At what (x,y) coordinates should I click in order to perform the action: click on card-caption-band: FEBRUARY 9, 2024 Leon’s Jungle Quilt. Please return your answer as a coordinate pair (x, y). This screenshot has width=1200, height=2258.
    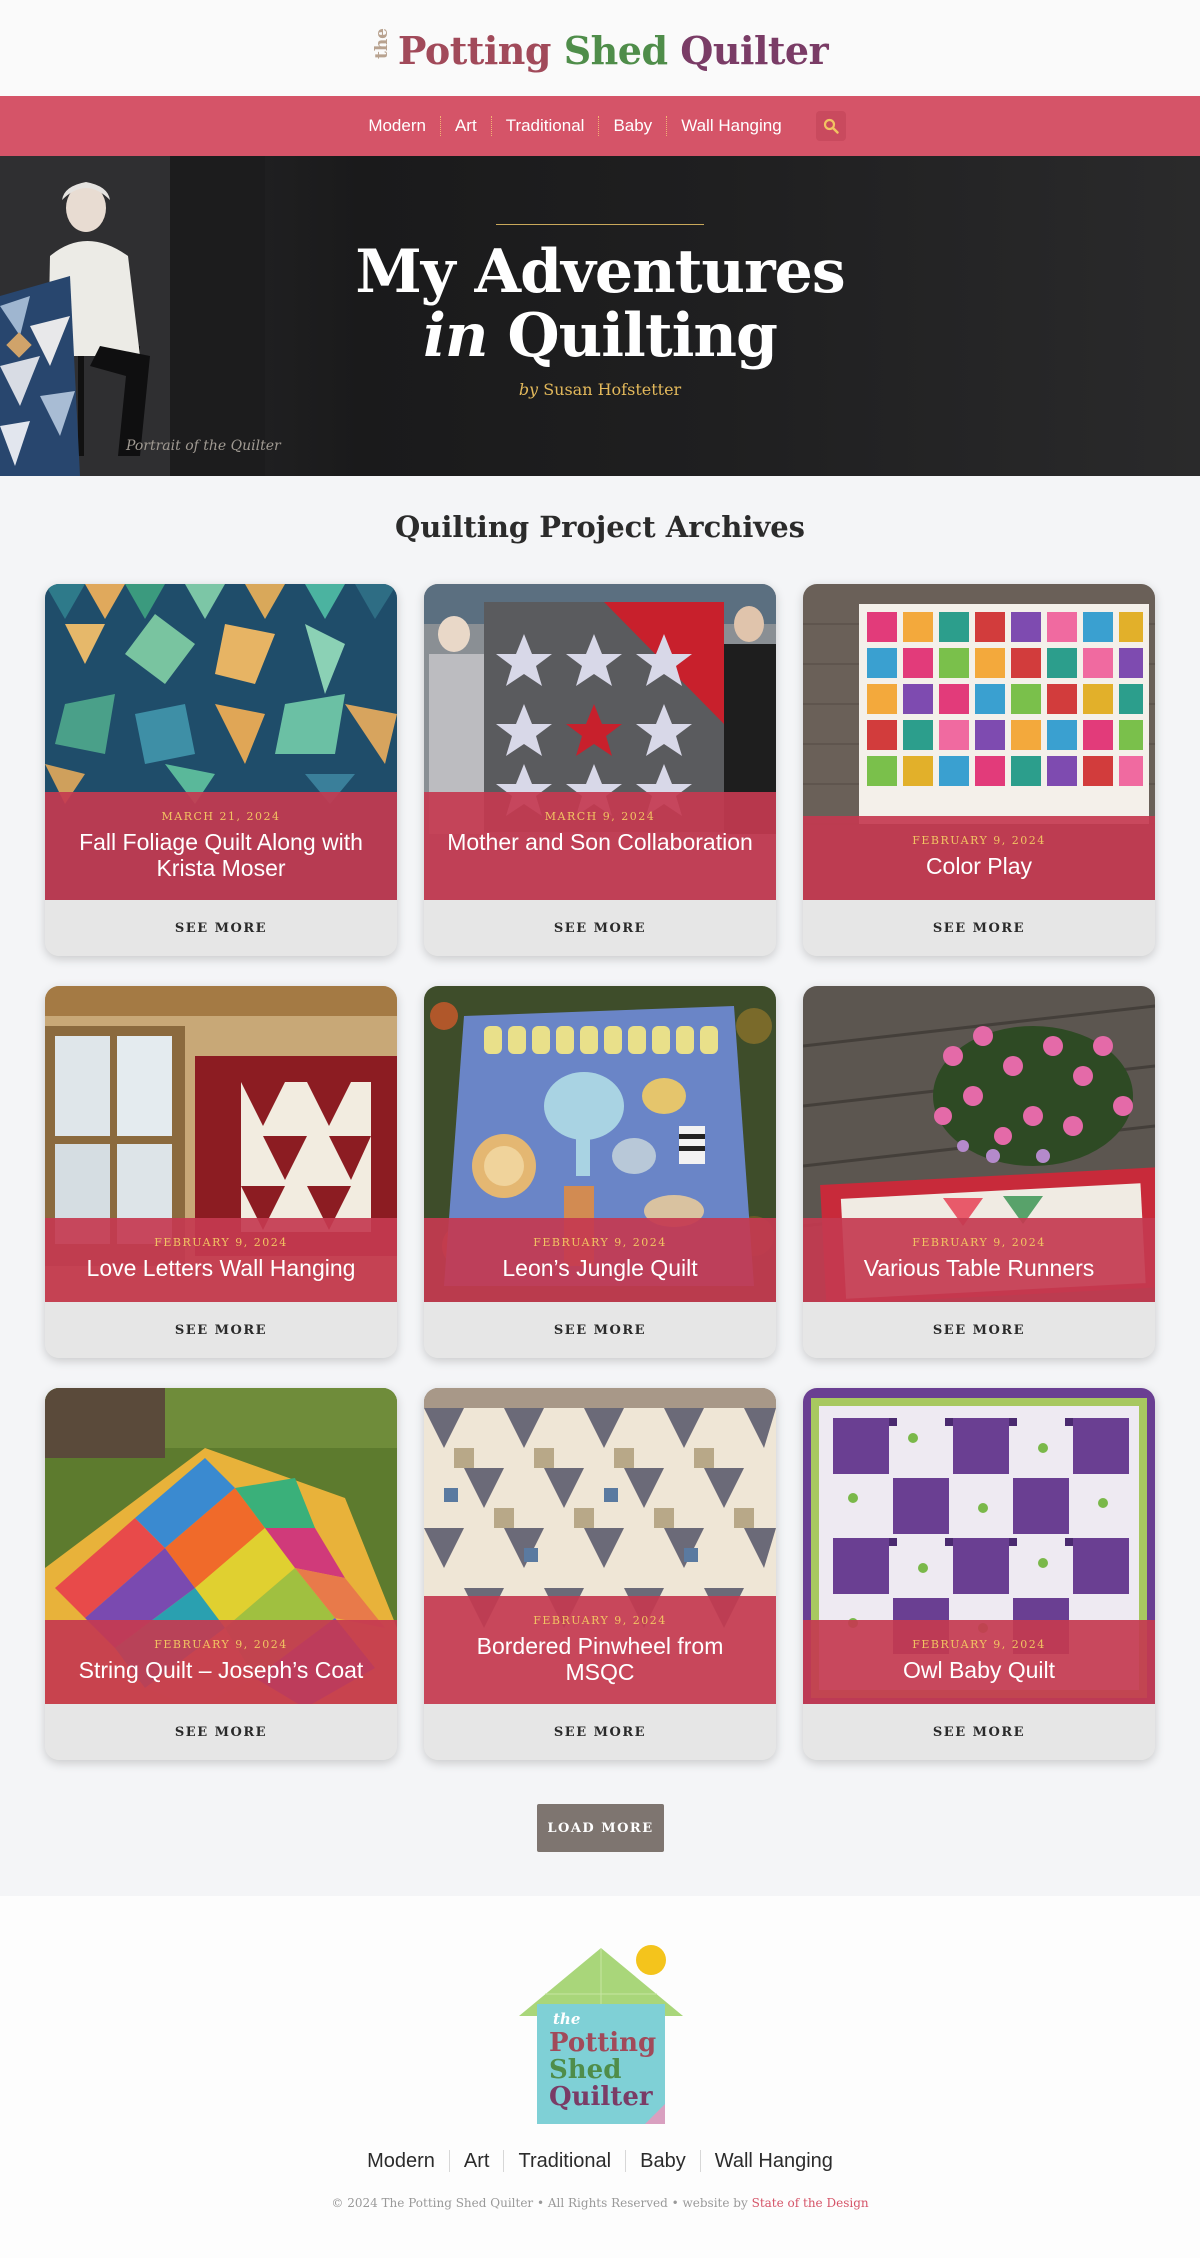
    Looking at the image, I should click on (600, 1263).